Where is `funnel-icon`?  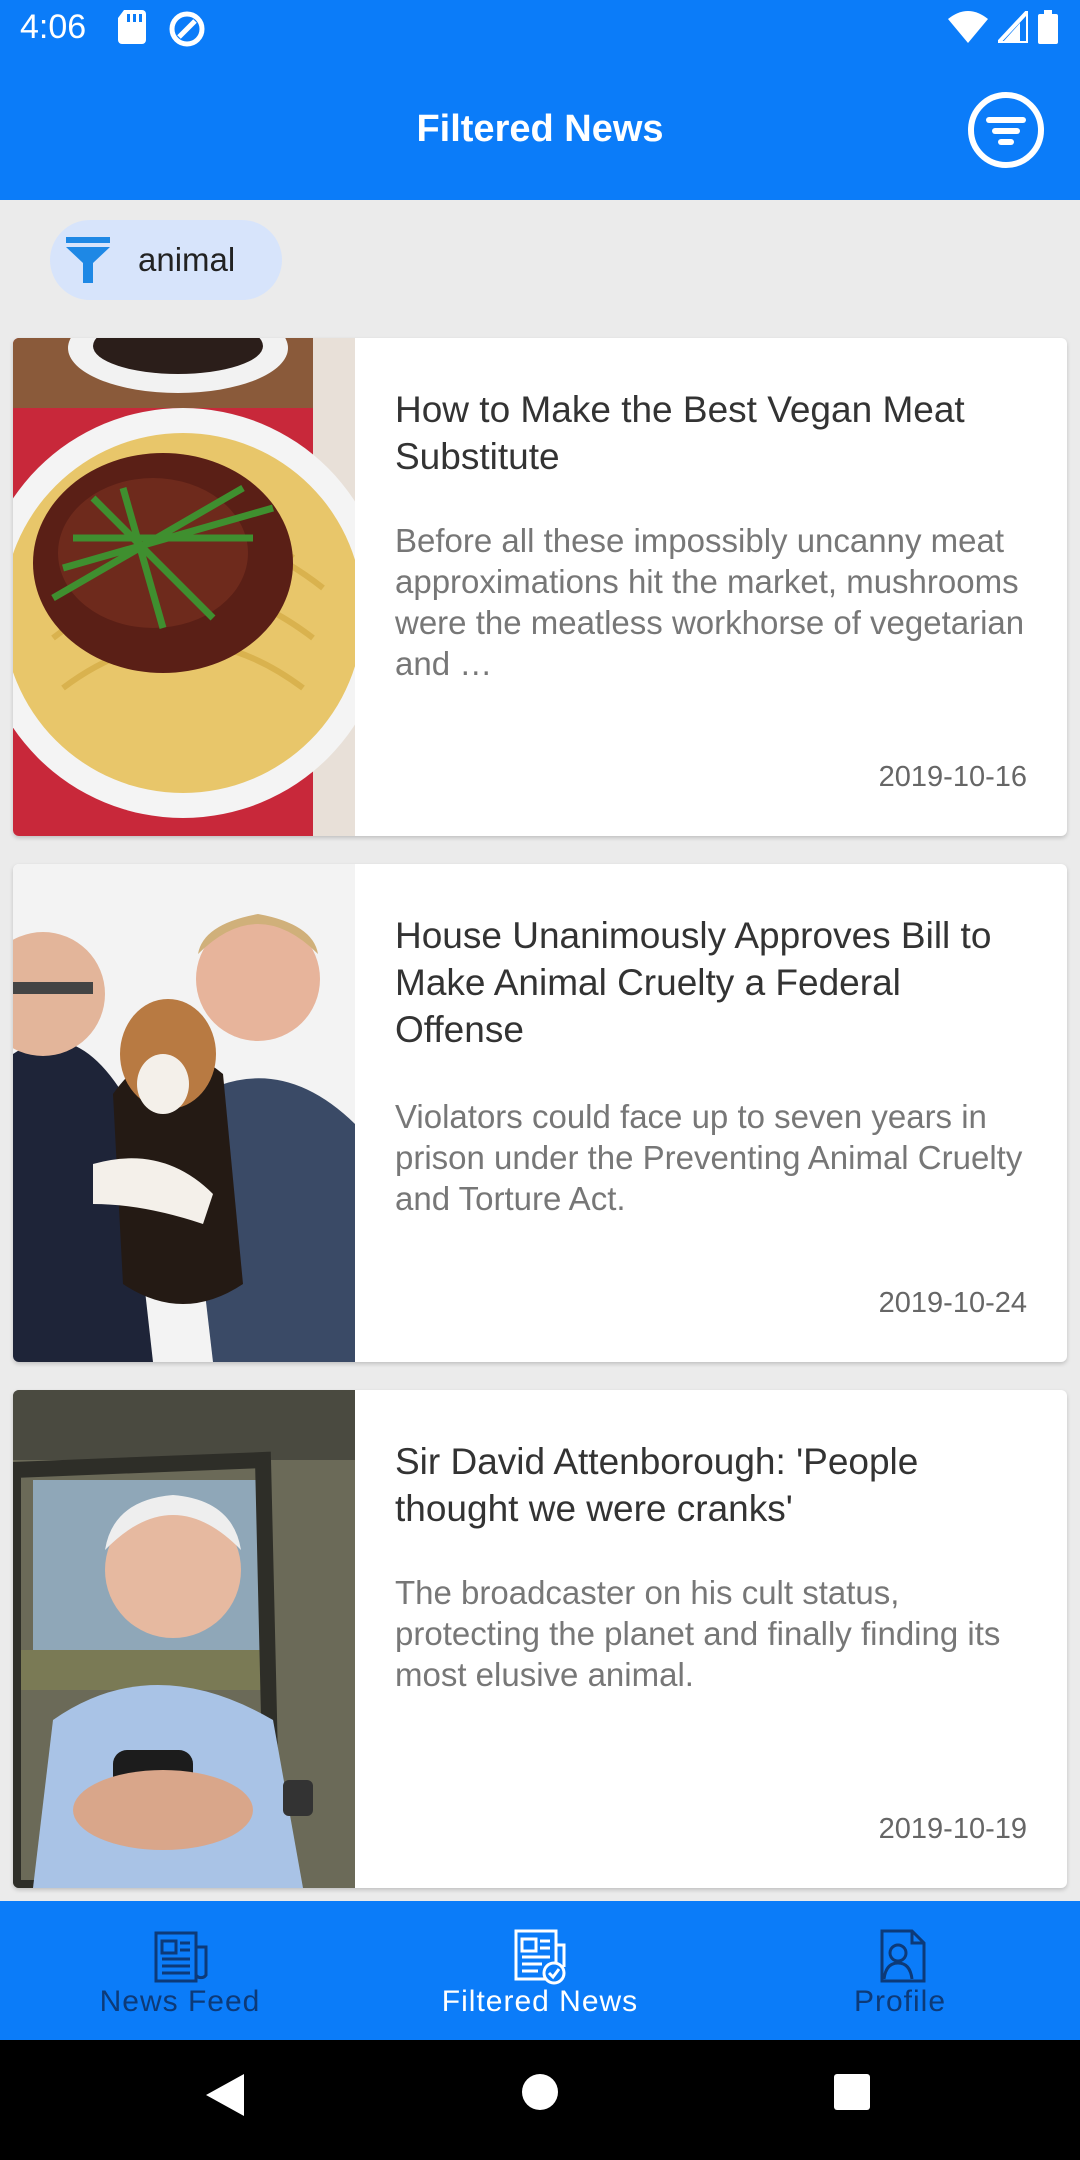 funnel-icon is located at coordinates (88, 260).